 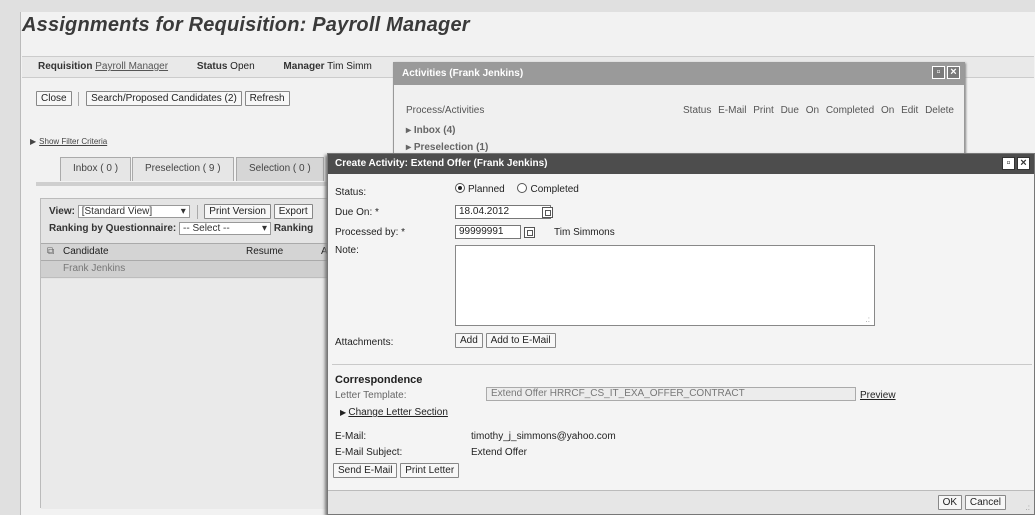 I want to click on candidate-grid: ⧉ Candidate Resume A Frank Jenkins, so click(x=186, y=260).